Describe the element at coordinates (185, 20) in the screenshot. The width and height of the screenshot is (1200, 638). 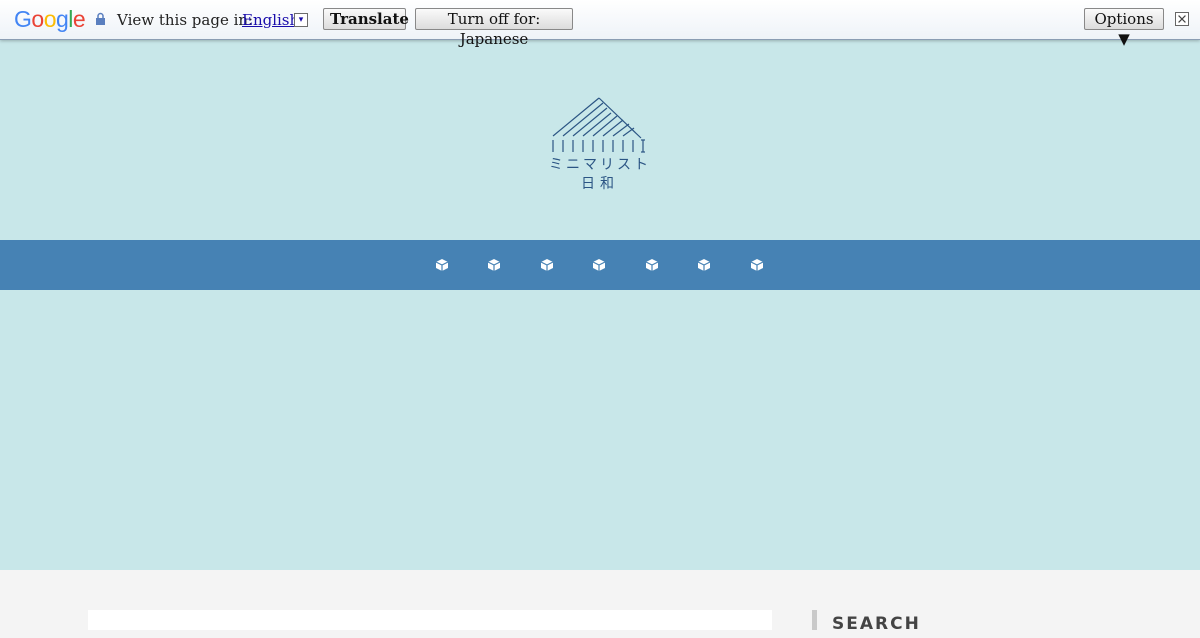
I see `view-page-label: View this page in:` at that location.